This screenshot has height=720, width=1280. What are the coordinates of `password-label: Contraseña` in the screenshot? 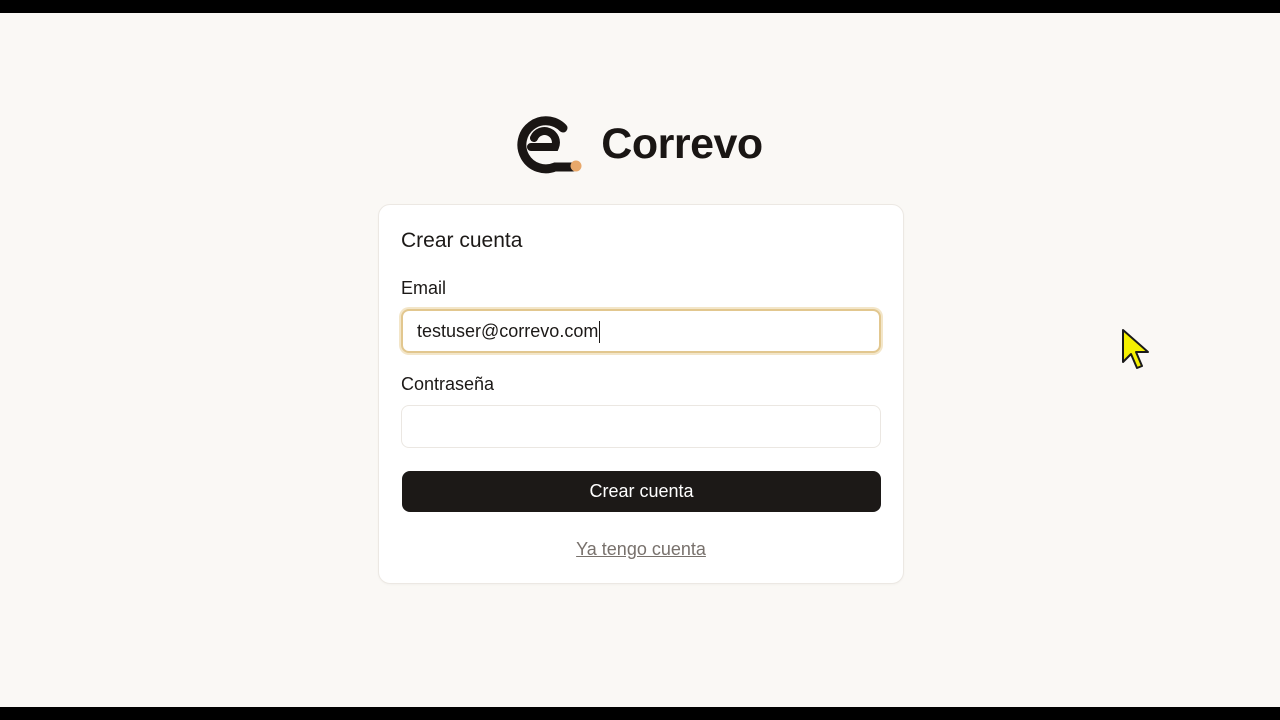 It's located at (448, 384).